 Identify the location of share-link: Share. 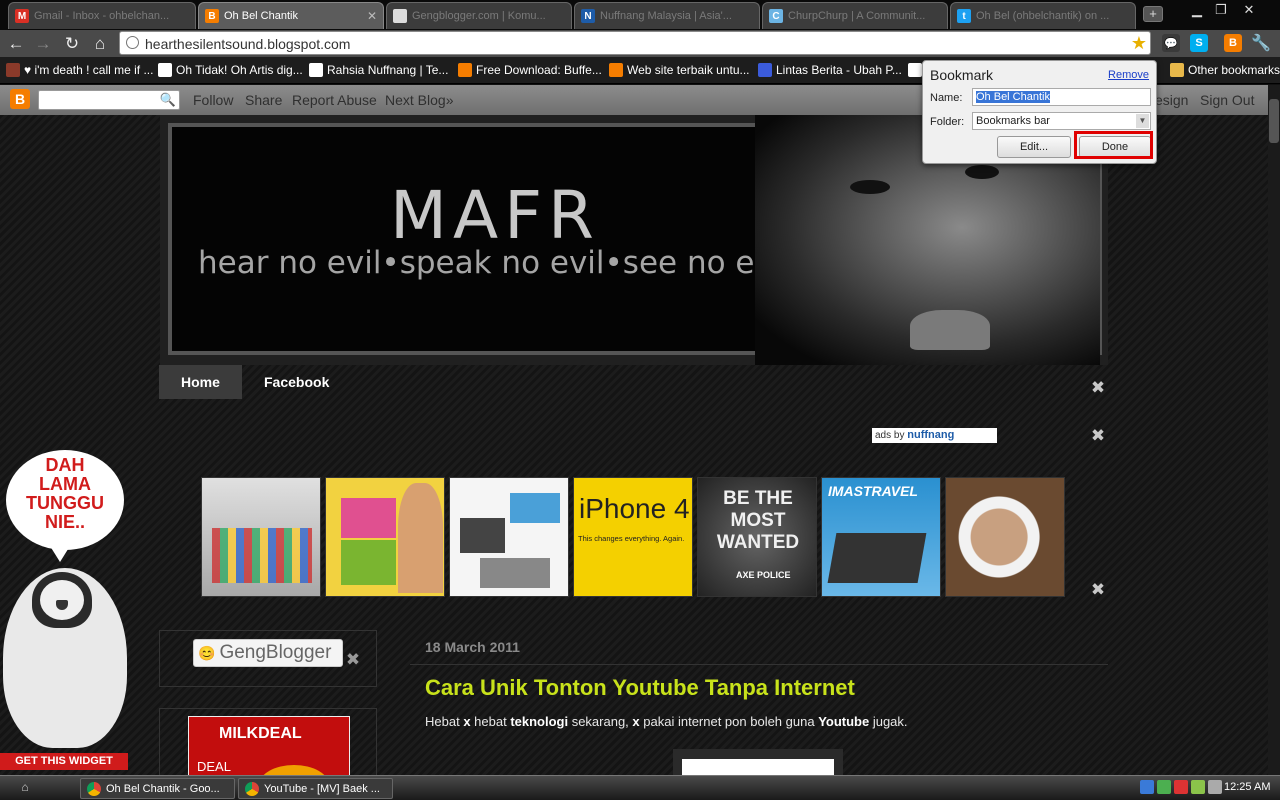
(263, 100).